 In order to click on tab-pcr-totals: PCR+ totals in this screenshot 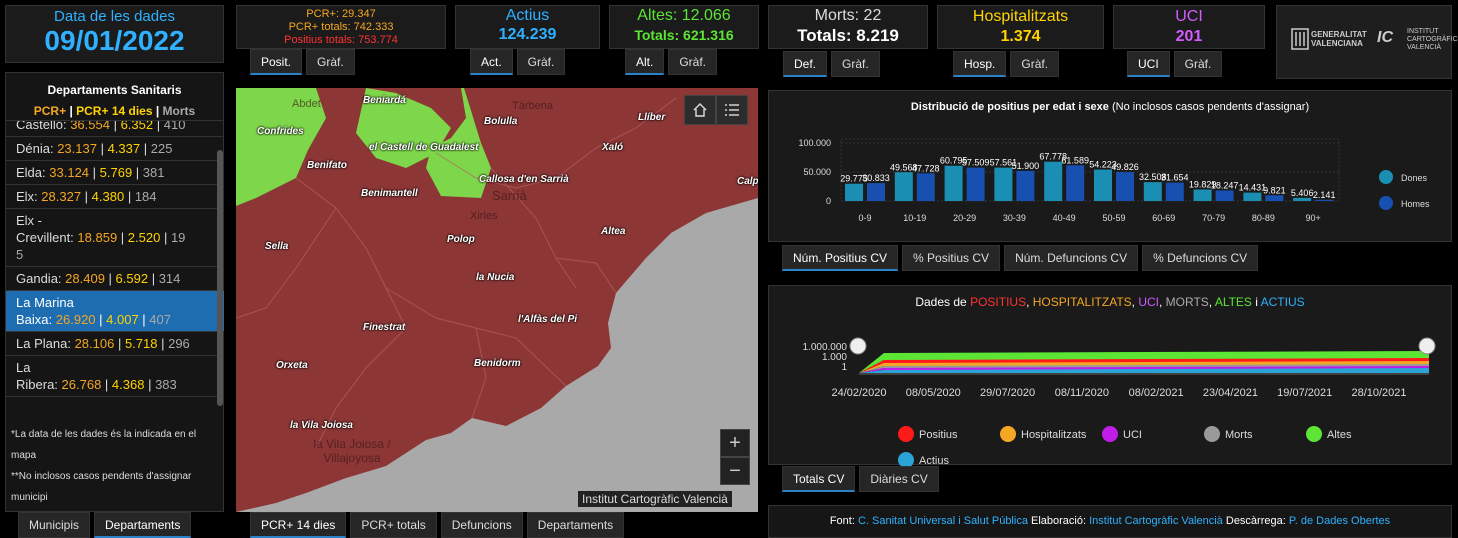, I will do `click(393, 525)`.